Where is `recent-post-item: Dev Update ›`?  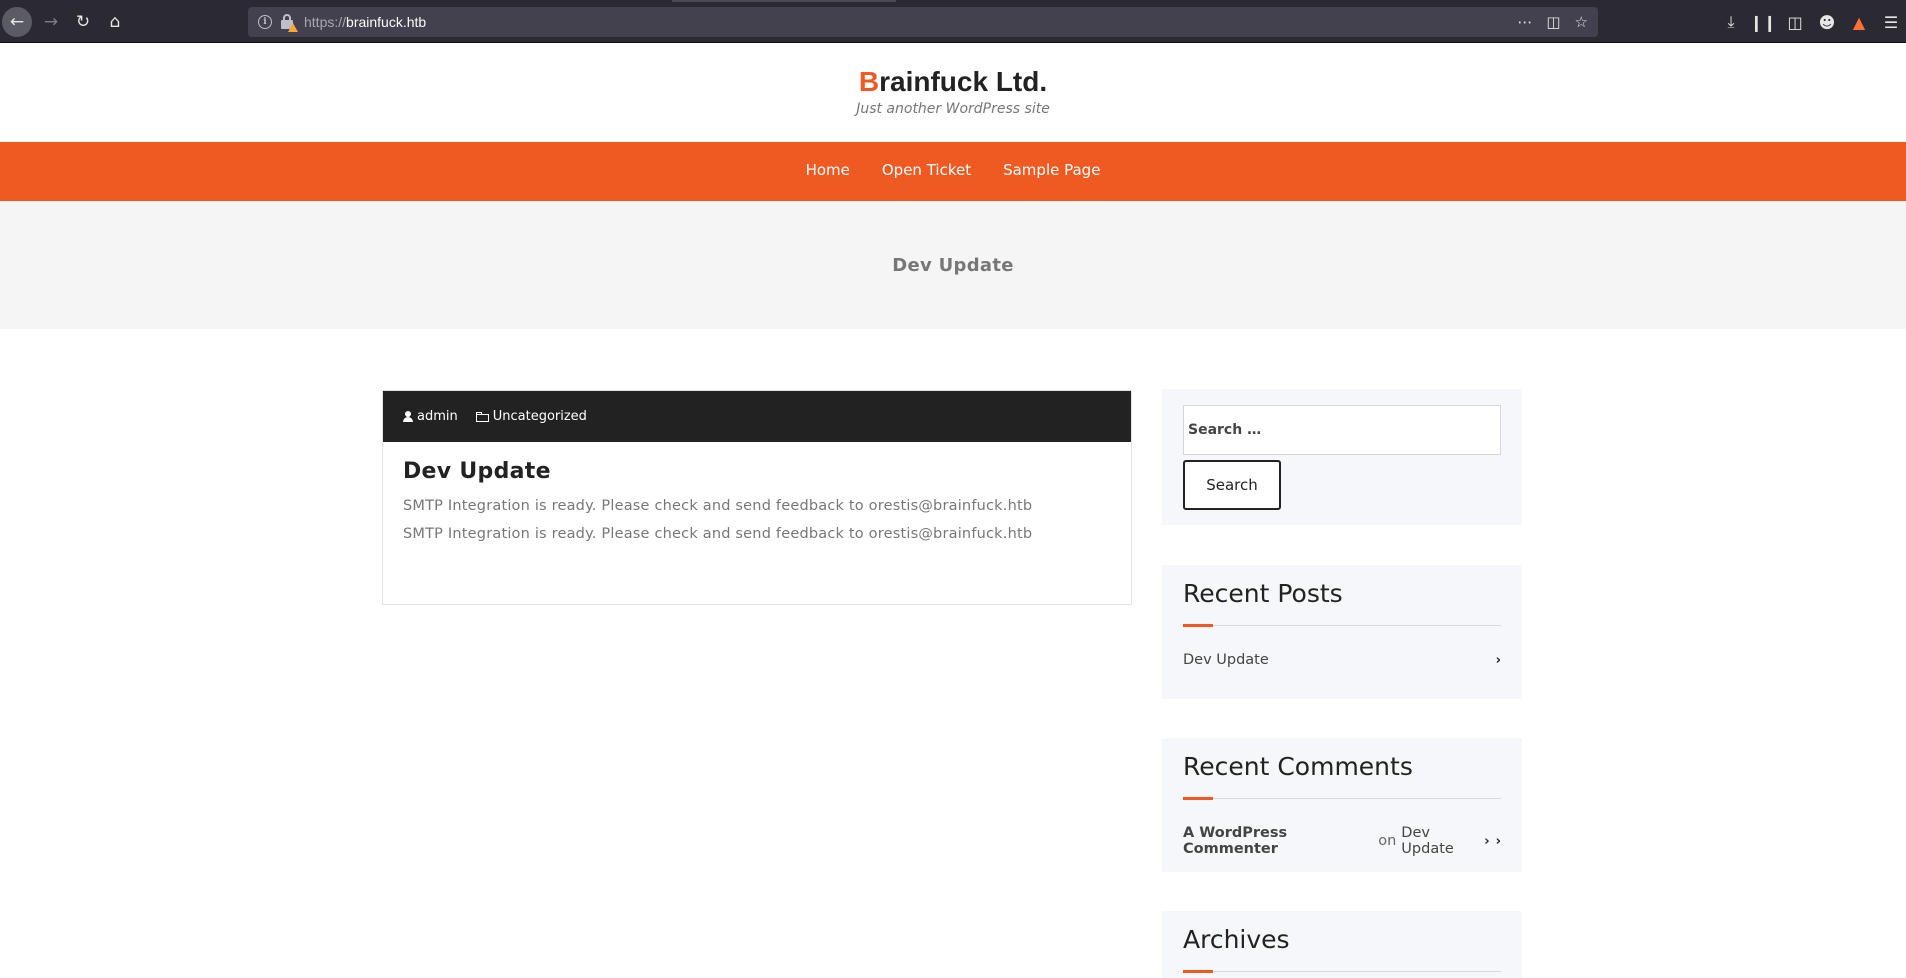
recent-post-item: Dev Update › is located at coordinates (1342, 660).